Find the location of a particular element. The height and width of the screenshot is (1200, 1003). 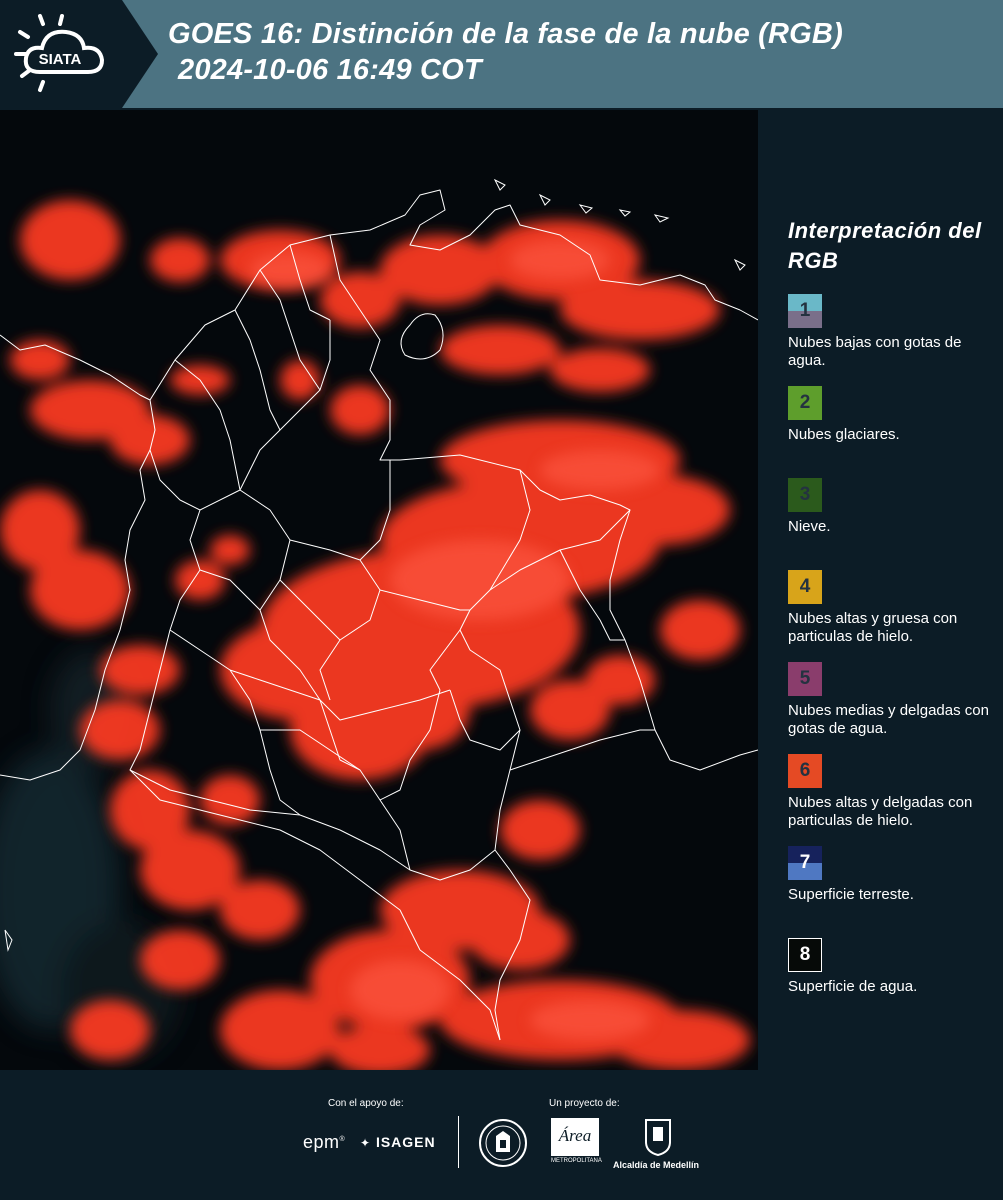

legend-swatch: 6 is located at coordinates (805, 771).